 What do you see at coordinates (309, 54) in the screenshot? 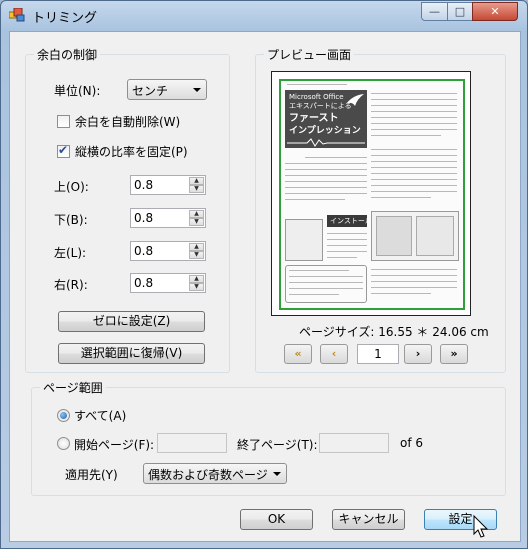
I see `preview-group-title: プレビュー画面` at bounding box center [309, 54].